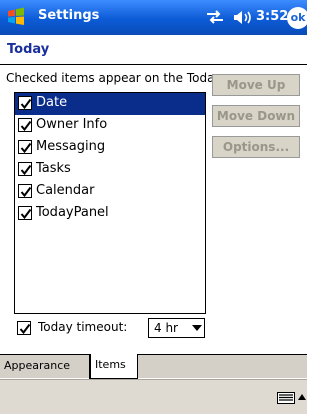 This screenshot has width=320, height=414. I want to click on timeout-dropdown: 4 hr, so click(176, 328).